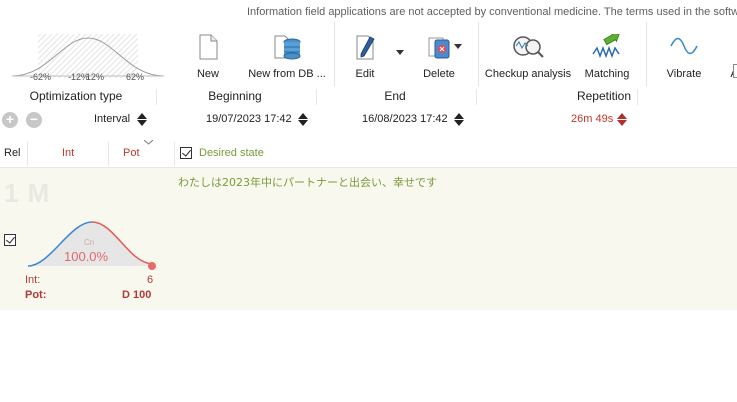  What do you see at coordinates (142, 120) in the screenshot?
I see `type-spinner` at bounding box center [142, 120].